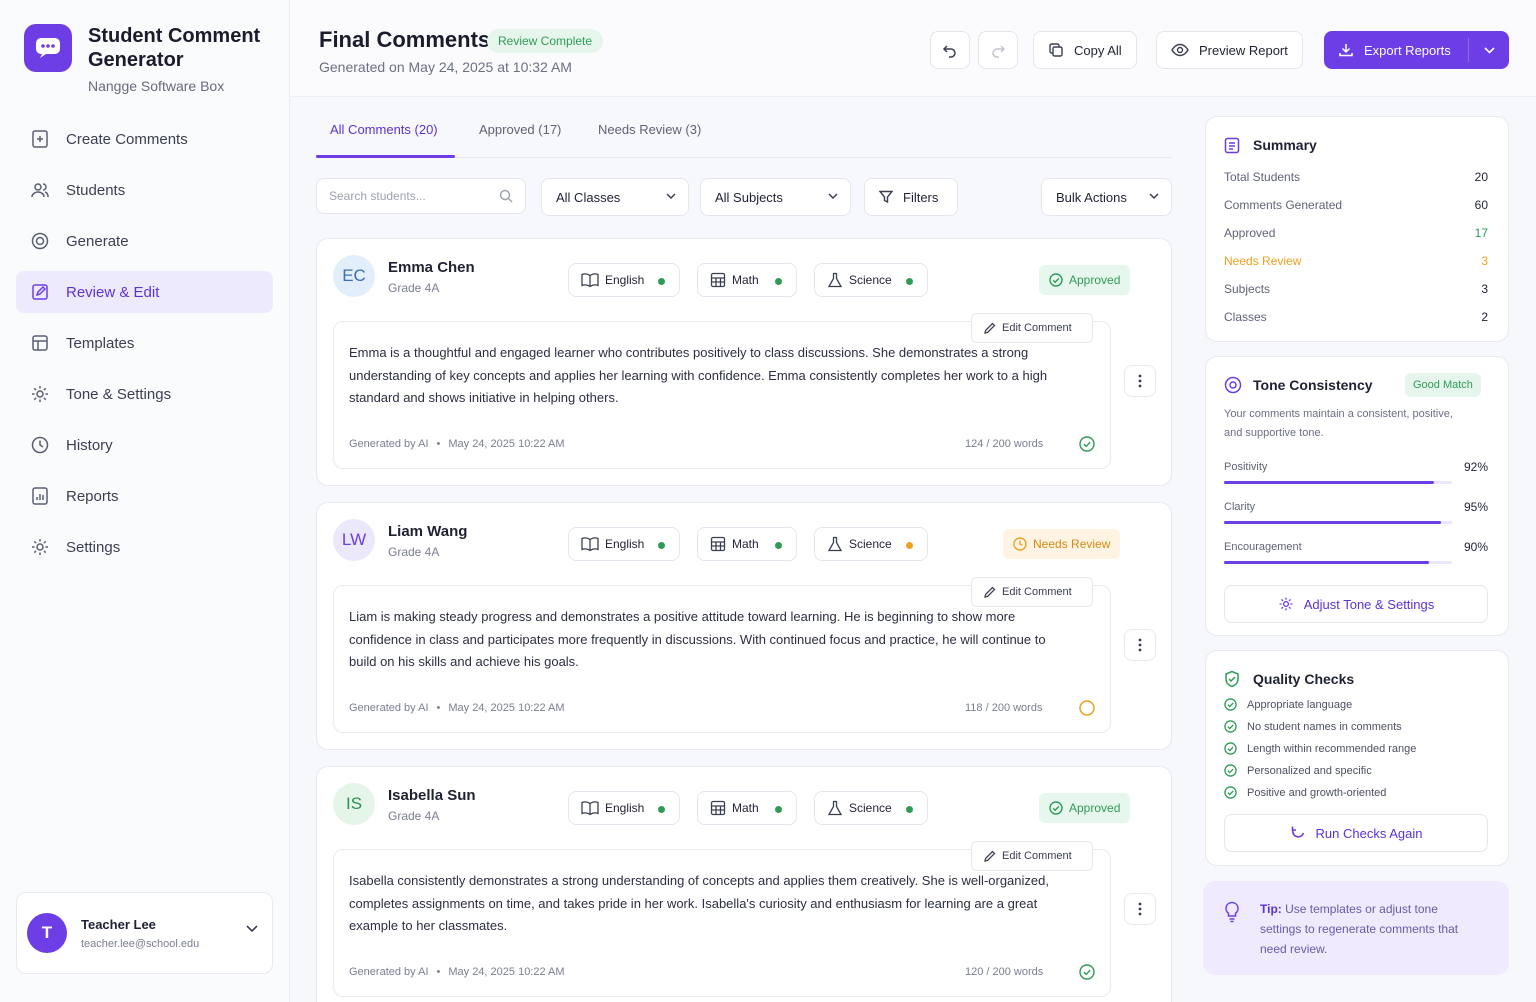  I want to click on tone-title: Tone Consistency, so click(1313, 385).